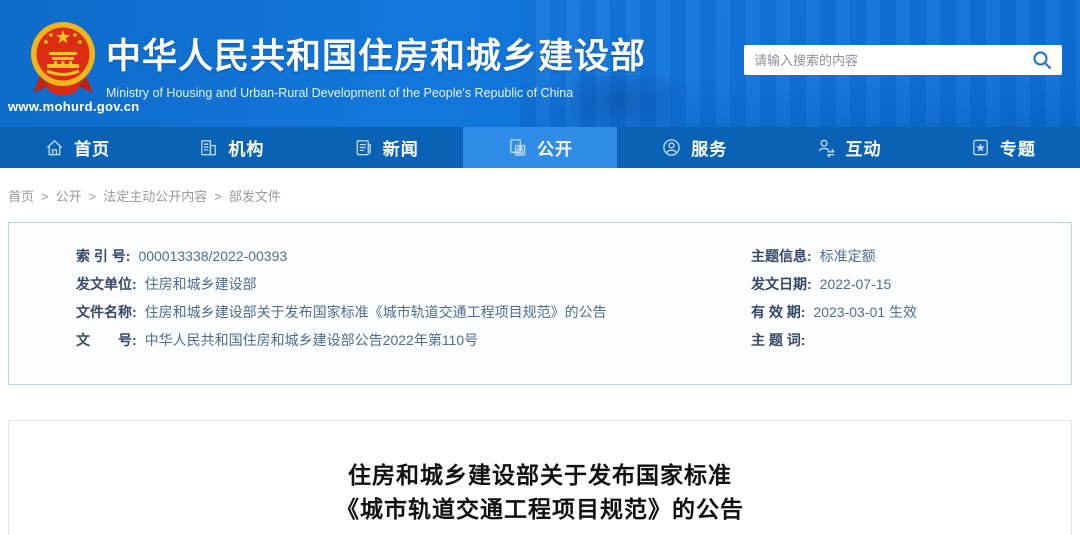 This screenshot has width=1080, height=535. I want to click on site-url: www.mohurd.gov.cn, so click(74, 106).